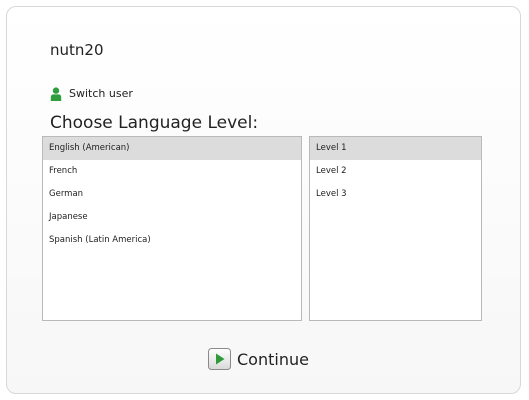 The width and height of the screenshot is (529, 400). I want to click on continue-button: Continue, so click(258, 359).